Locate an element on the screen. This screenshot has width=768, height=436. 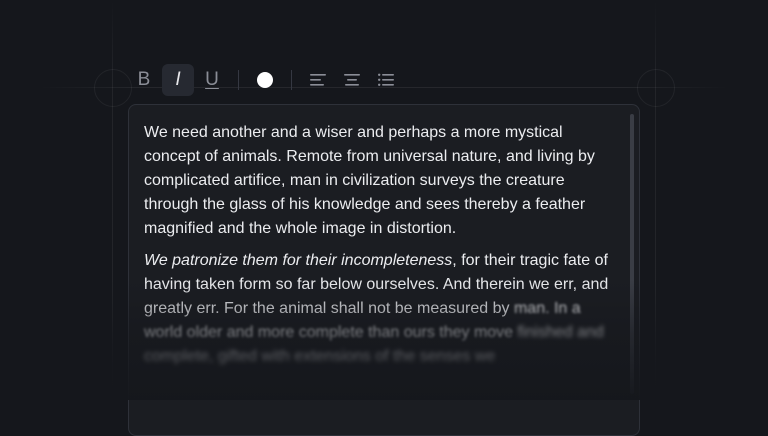
italic-button: I is located at coordinates (178, 79).